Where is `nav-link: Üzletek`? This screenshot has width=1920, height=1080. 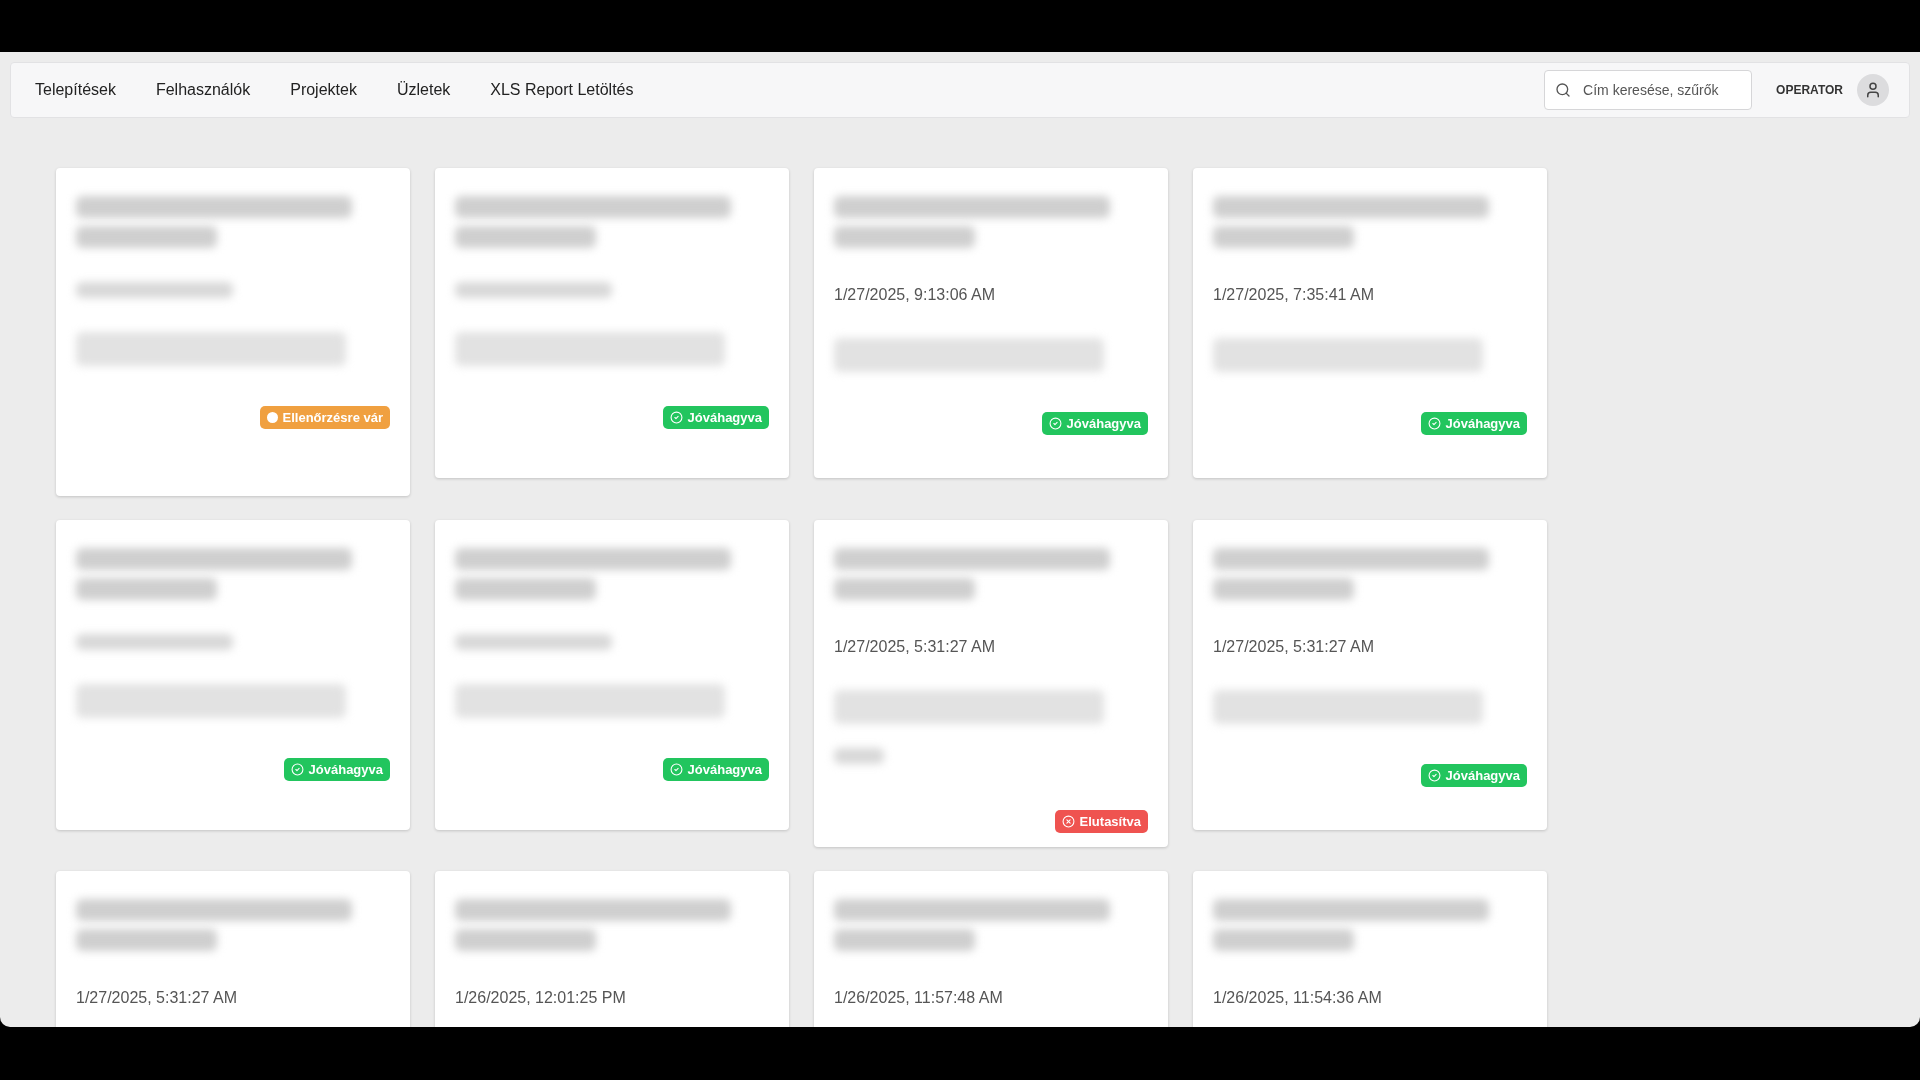 nav-link: Üzletek is located at coordinates (423, 90).